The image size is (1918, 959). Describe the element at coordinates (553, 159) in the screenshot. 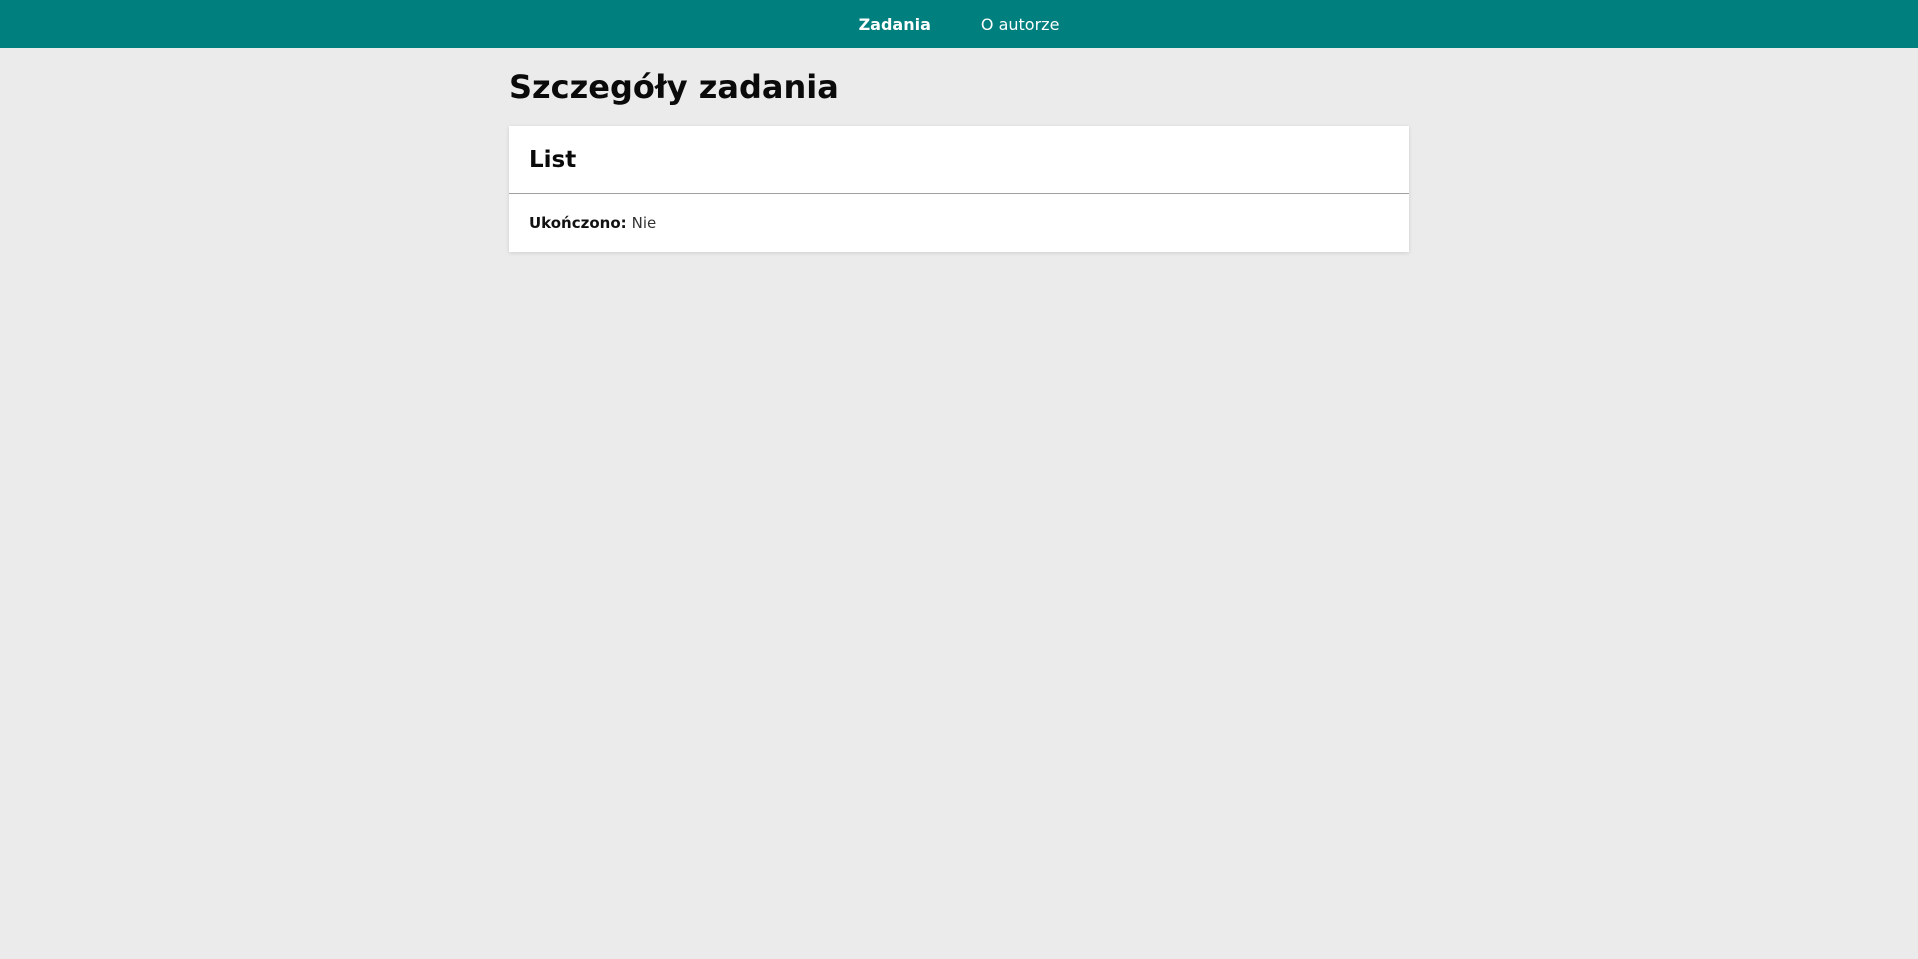

I see `task-name: List` at that location.